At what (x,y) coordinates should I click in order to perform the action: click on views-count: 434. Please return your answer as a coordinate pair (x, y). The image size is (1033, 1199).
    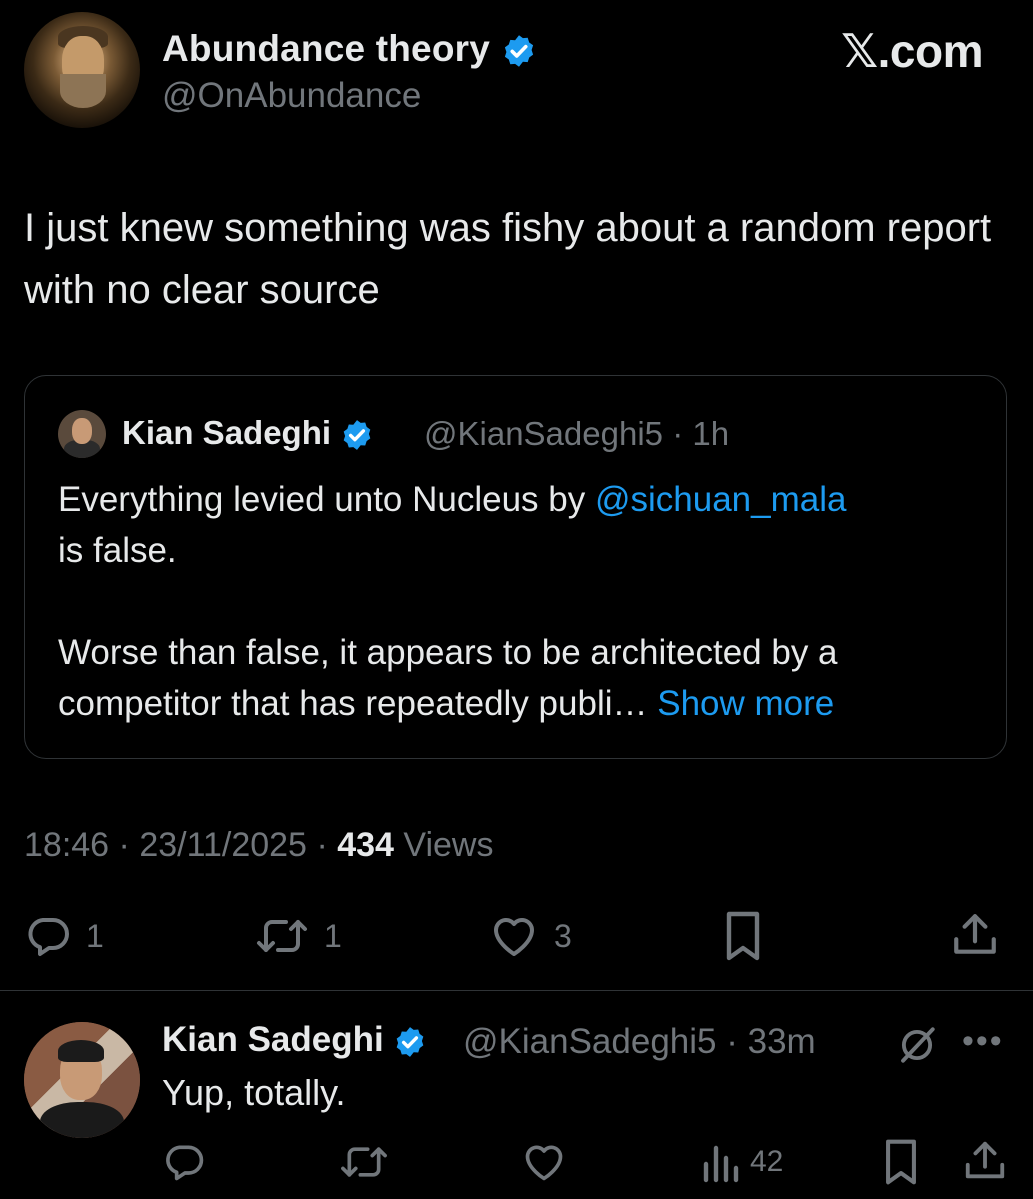
    Looking at the image, I should click on (365, 845).